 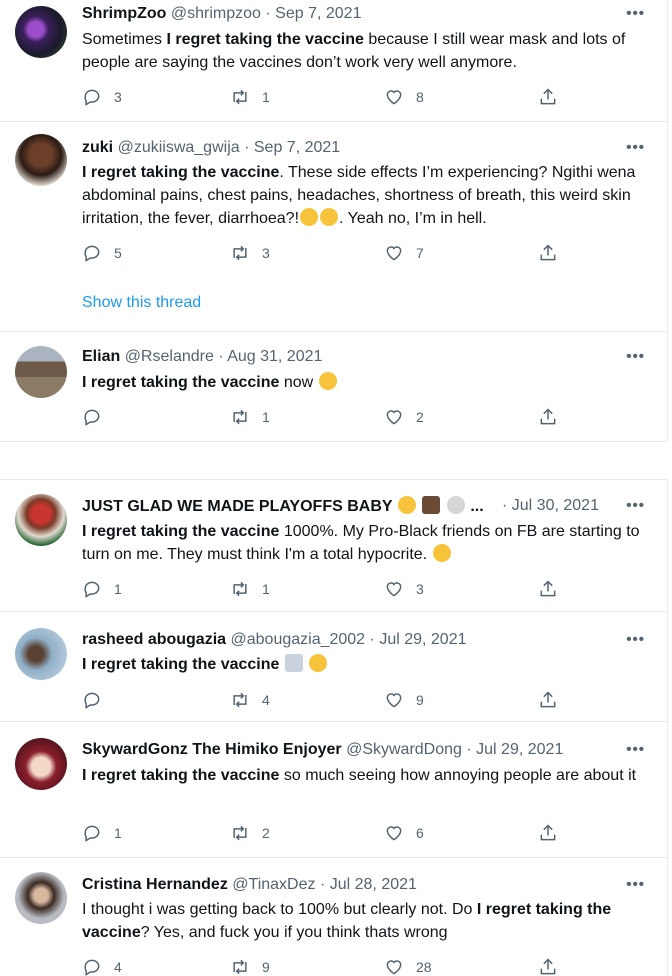 What do you see at coordinates (124, 39) in the screenshot?
I see `tweet-text-pre: Sometimes` at bounding box center [124, 39].